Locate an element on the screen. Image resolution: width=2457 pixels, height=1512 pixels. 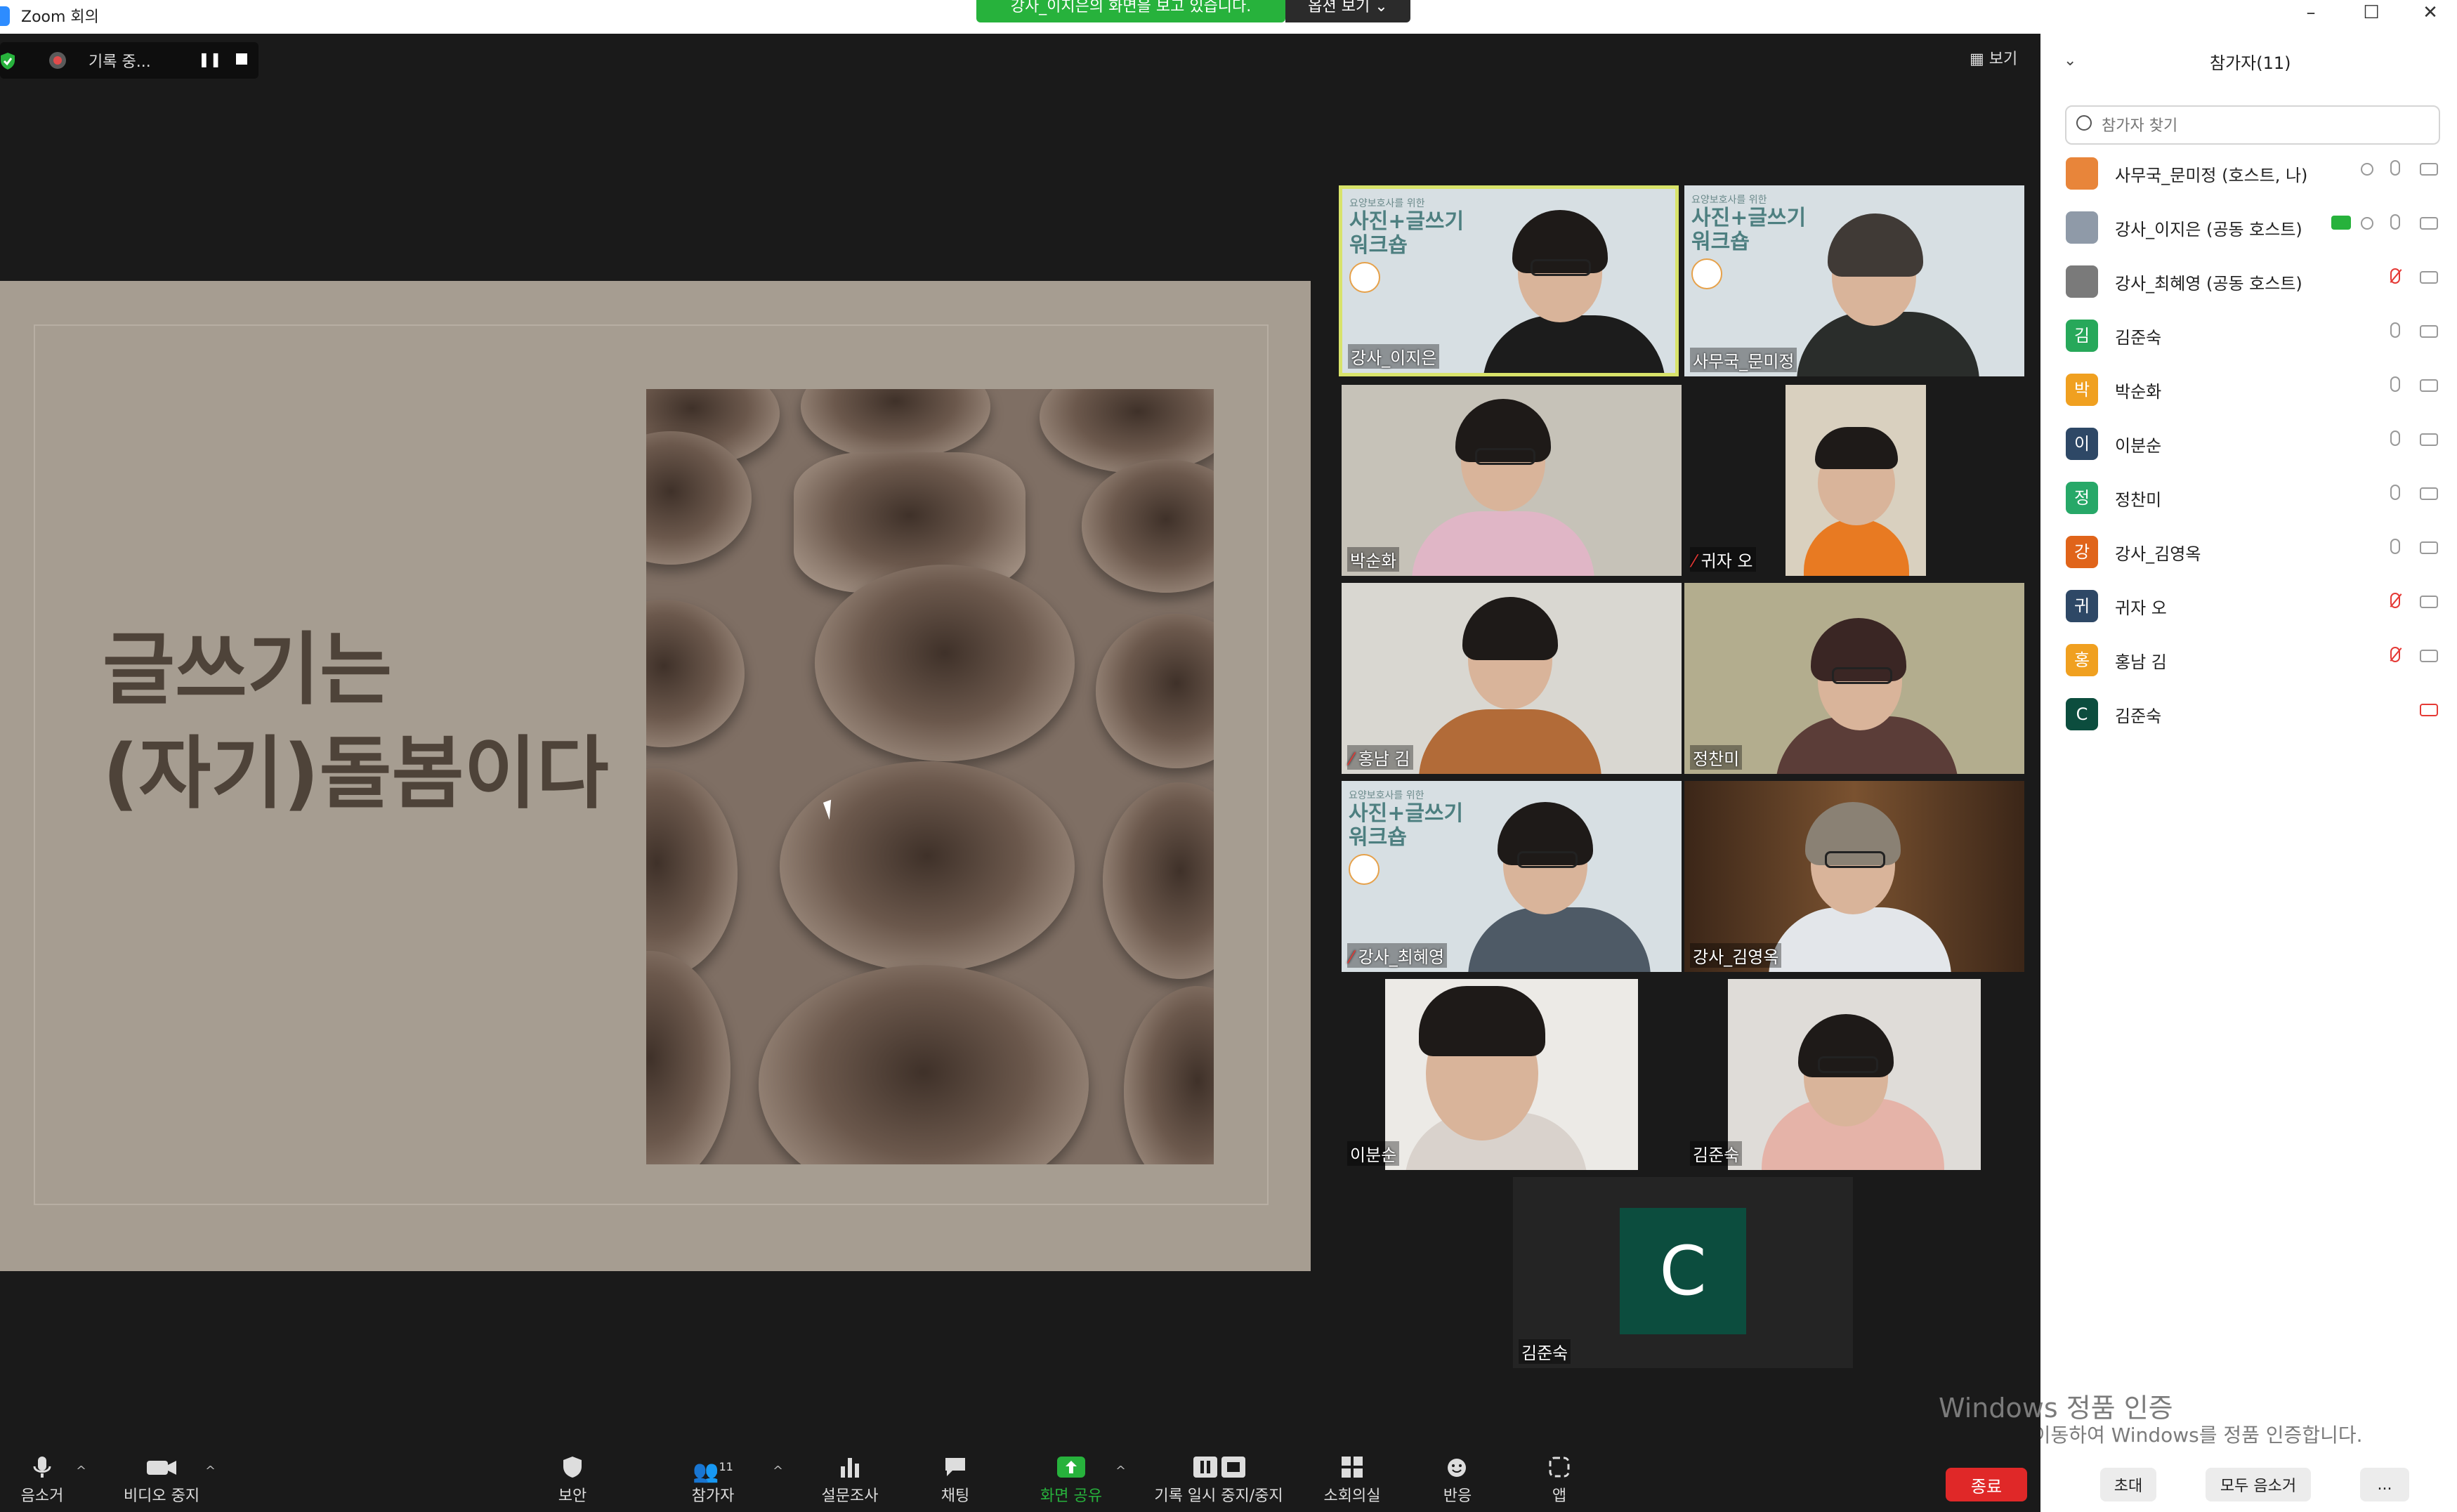
participant-avatar: 강 is located at coordinates (2082, 552).